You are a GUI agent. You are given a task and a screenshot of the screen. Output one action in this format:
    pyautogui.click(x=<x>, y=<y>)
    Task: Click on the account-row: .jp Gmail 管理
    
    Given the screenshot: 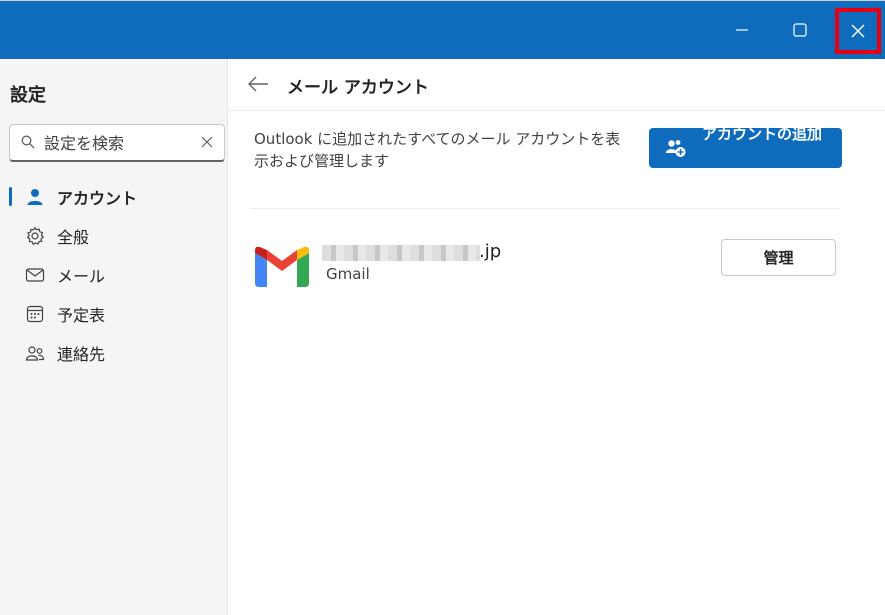 What is the action you would take?
    pyautogui.click(x=545, y=265)
    